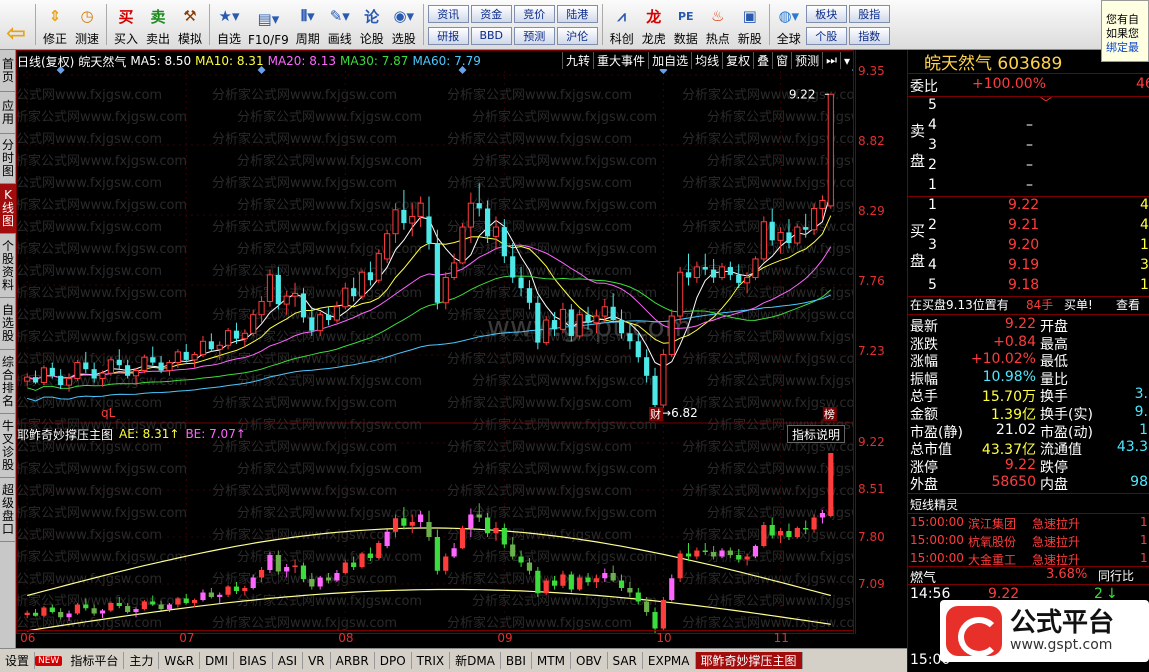 The width and height of the screenshot is (1149, 672). Describe the element at coordinates (393, 660) in the screenshot. I see `bottom-tab: DPO` at that location.